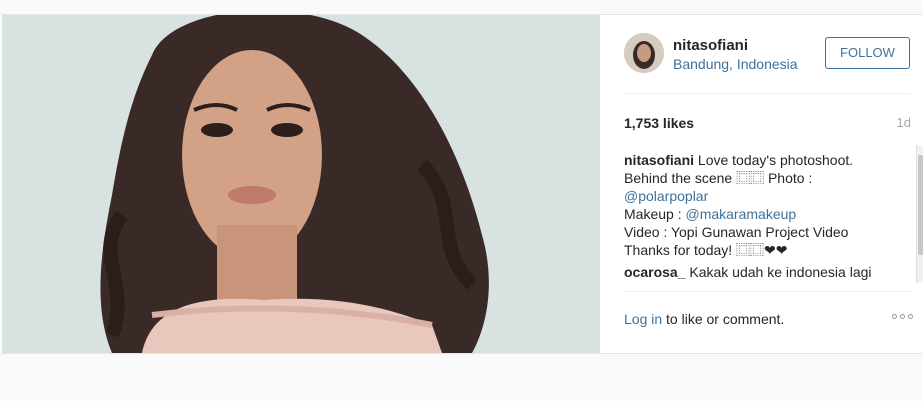 The width and height of the screenshot is (923, 401). I want to click on comment-item: ocarosa_ Kakak udah ke indonesia lagi, so click(769, 272).